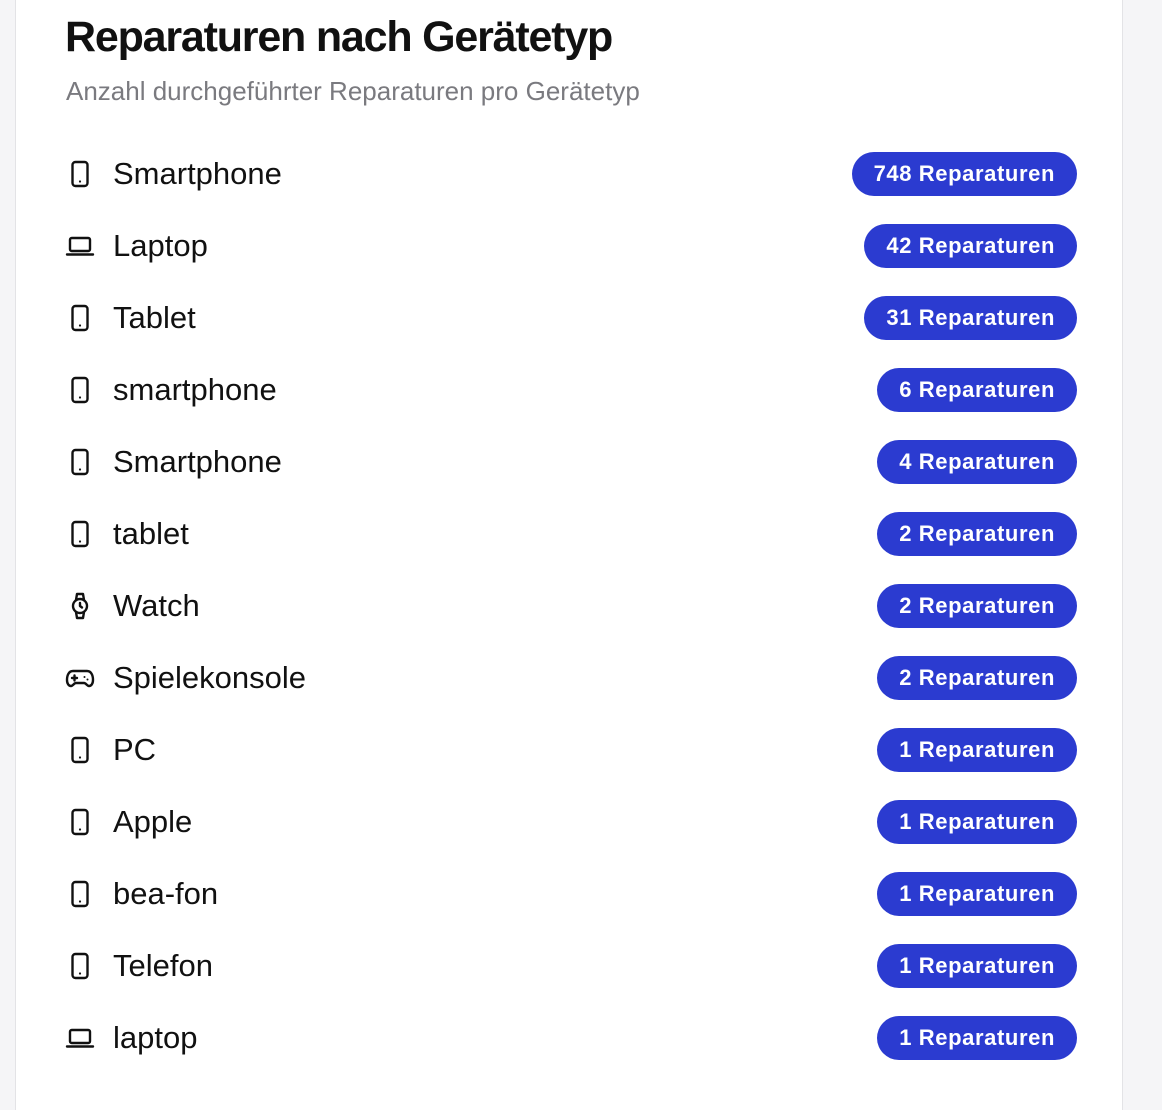 This screenshot has width=1162, height=1110. I want to click on device-type-label: Spielekonsole, so click(210, 677).